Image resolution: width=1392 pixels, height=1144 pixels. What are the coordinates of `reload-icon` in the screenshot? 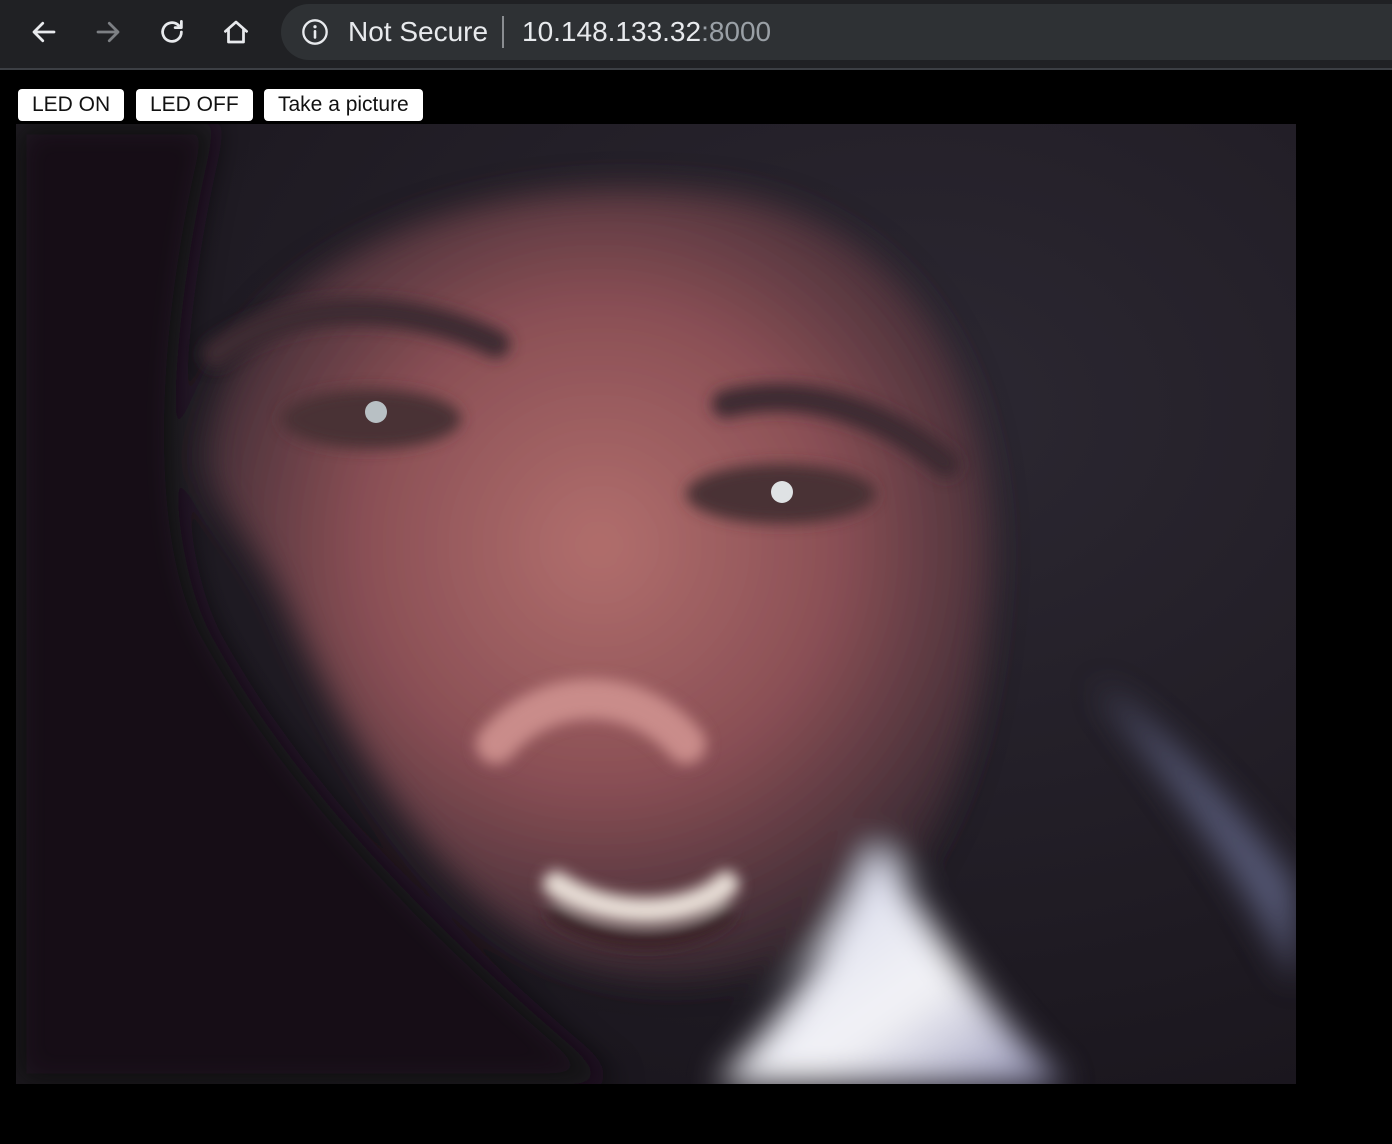 It's located at (172, 31).